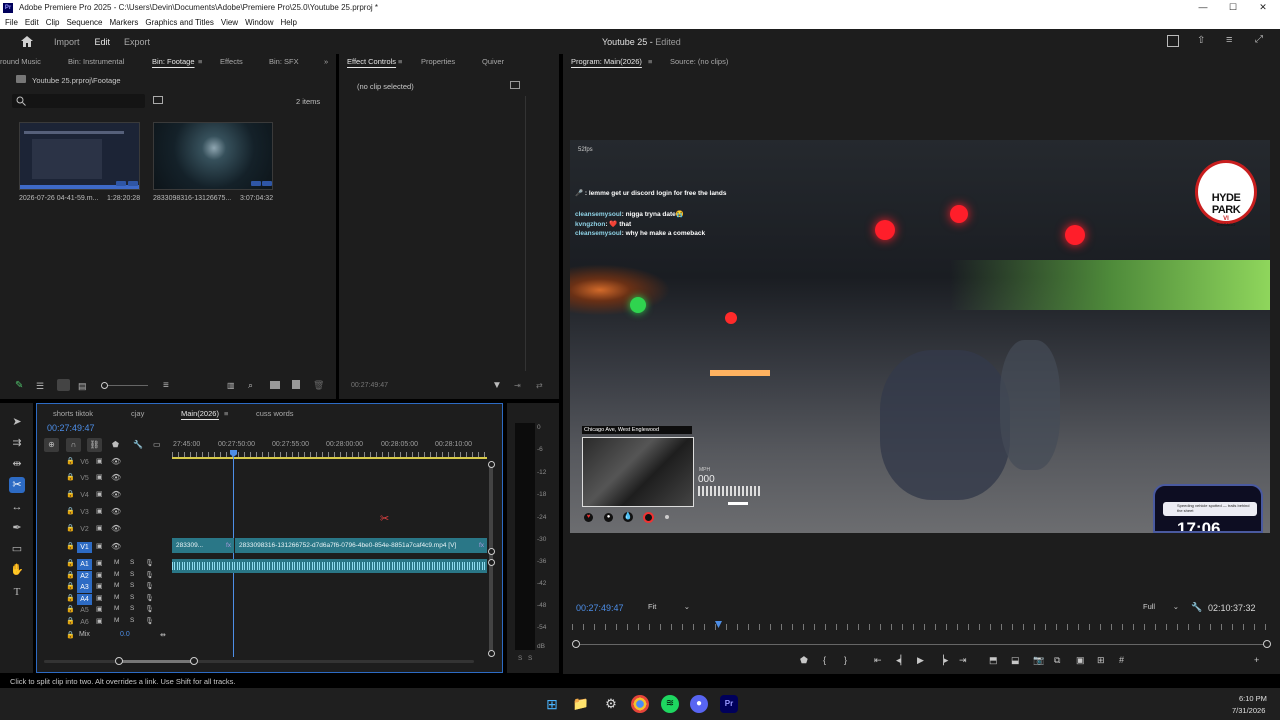 This screenshot has height=720, width=1280. What do you see at coordinates (11, 22) in the screenshot?
I see `menu-file: File` at bounding box center [11, 22].